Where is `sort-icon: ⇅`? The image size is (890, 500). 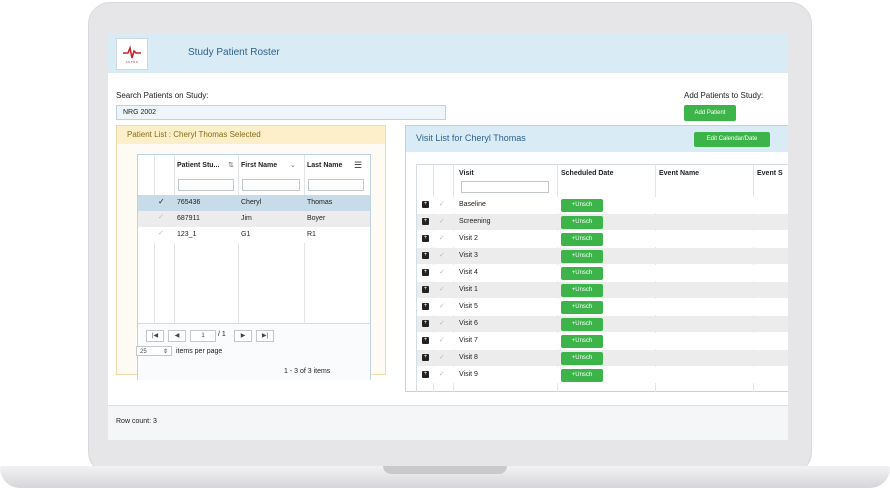
sort-icon: ⇅ is located at coordinates (231, 165).